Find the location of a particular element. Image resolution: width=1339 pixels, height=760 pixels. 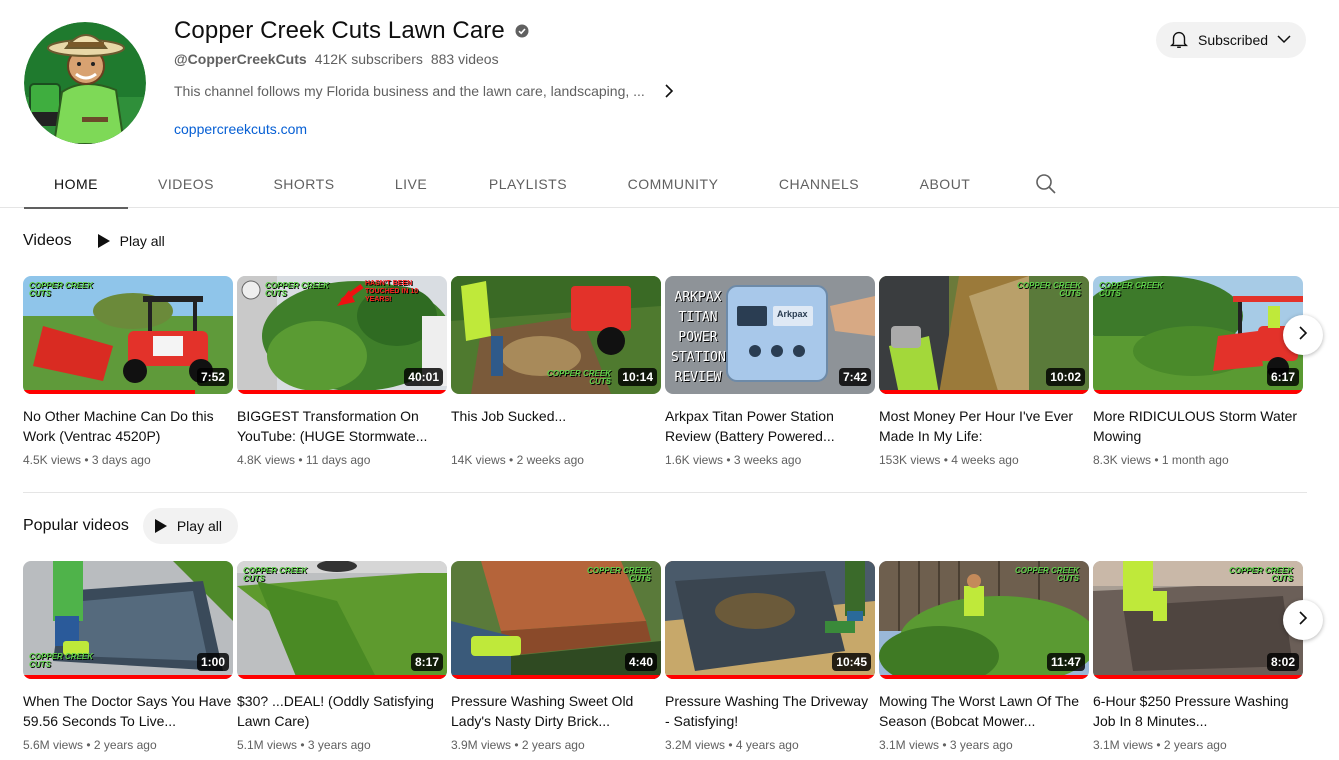

channel-name: Copper Creek Cuts Lawn Care is located at coordinates (339, 30).